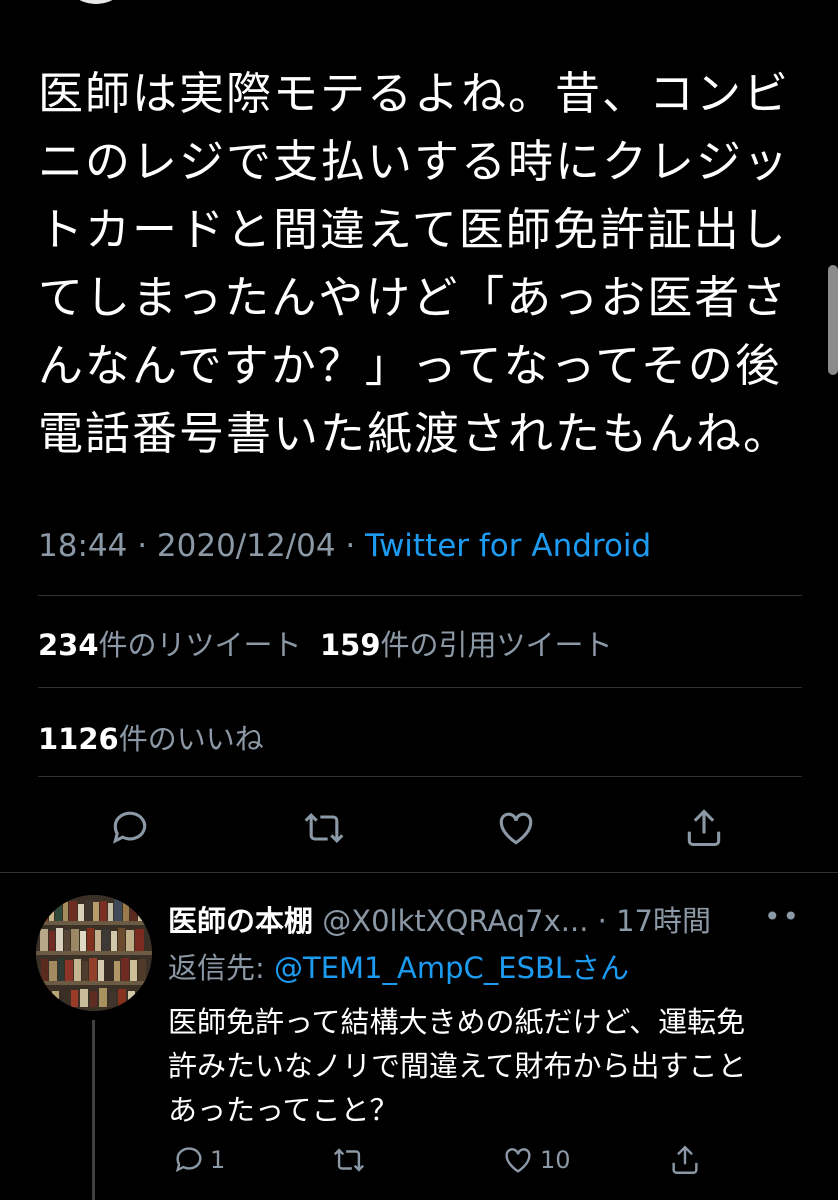 The width and height of the screenshot is (838, 1200). I want to click on tweet-timestamp: 18:44 · 2020/12/04 ·, so click(202, 546).